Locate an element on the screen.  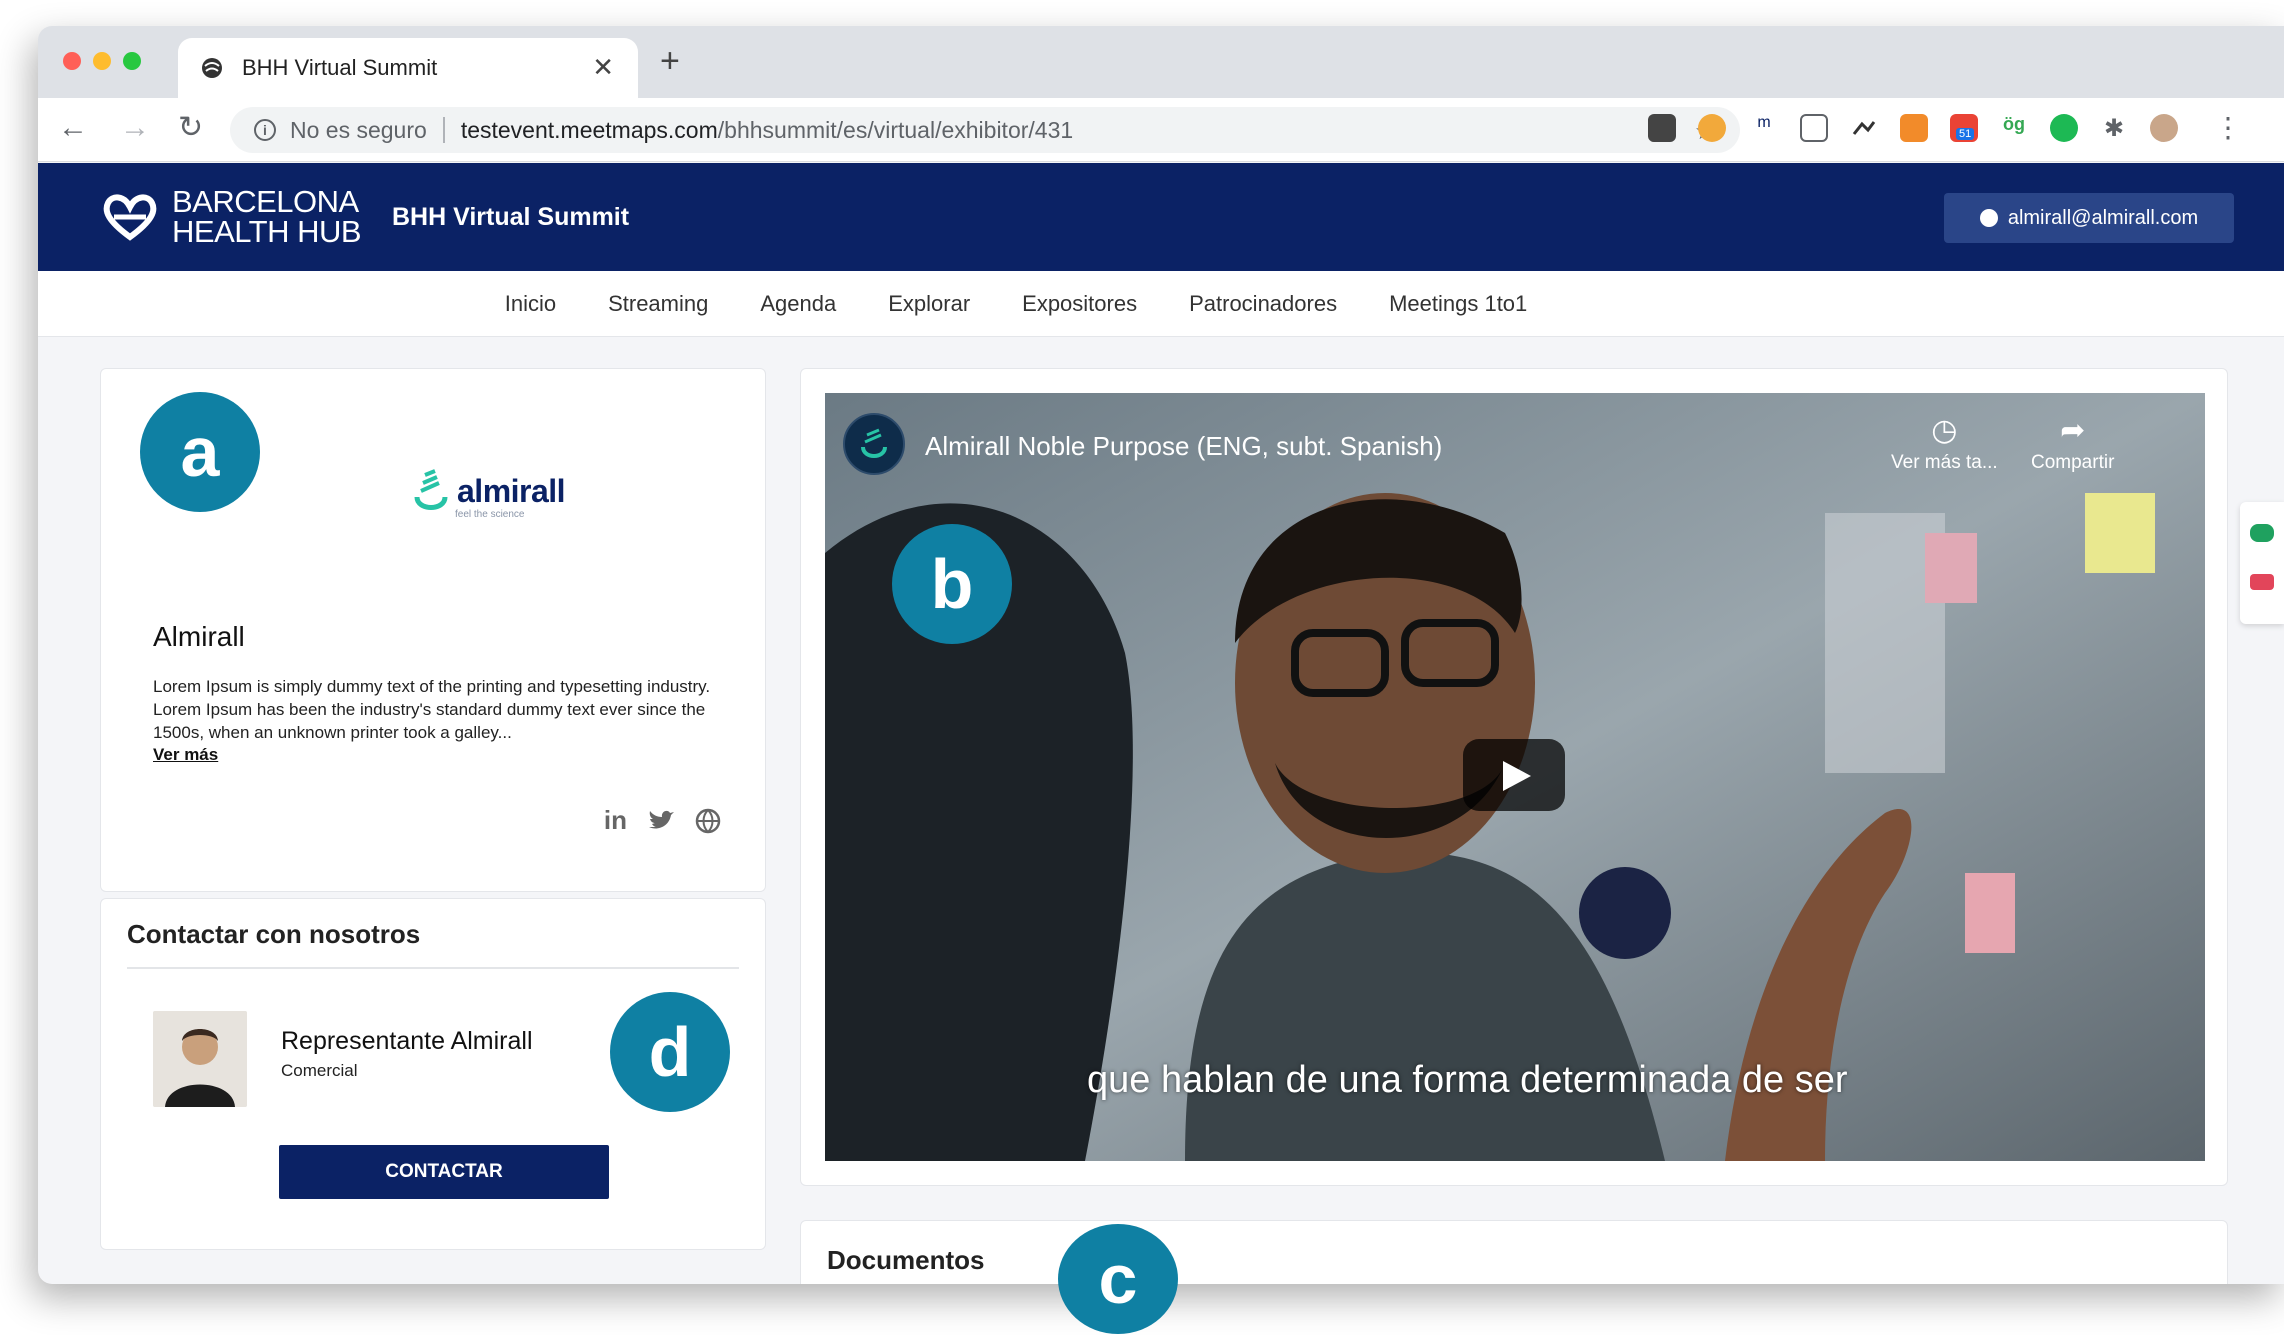
calendar-extension-icon: 51 is located at coordinates (1964, 128).